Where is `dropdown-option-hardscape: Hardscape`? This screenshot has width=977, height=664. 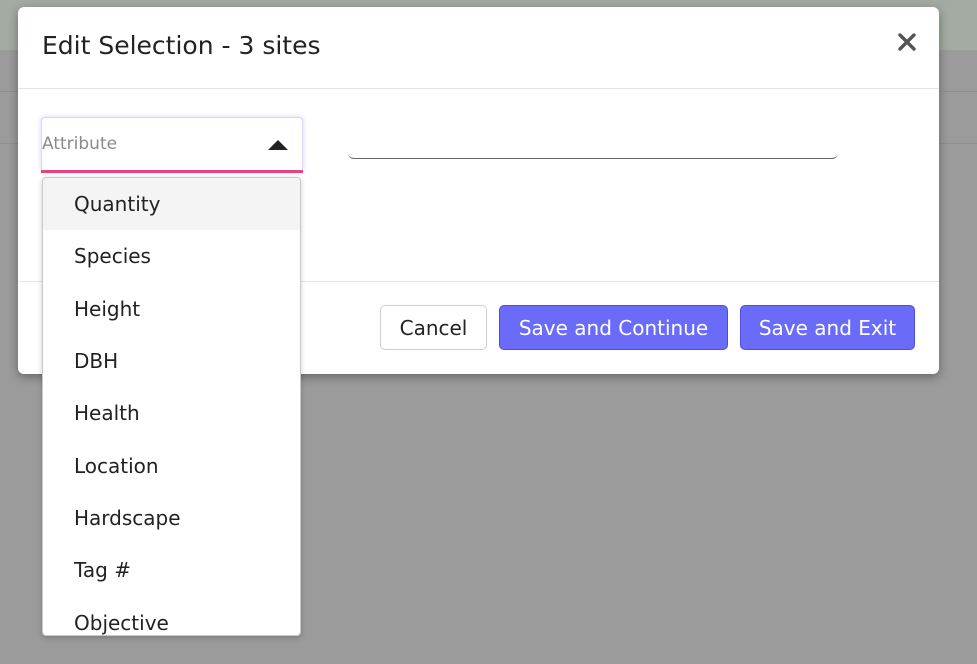
dropdown-option-hardscape: Hardscape is located at coordinates (171, 518).